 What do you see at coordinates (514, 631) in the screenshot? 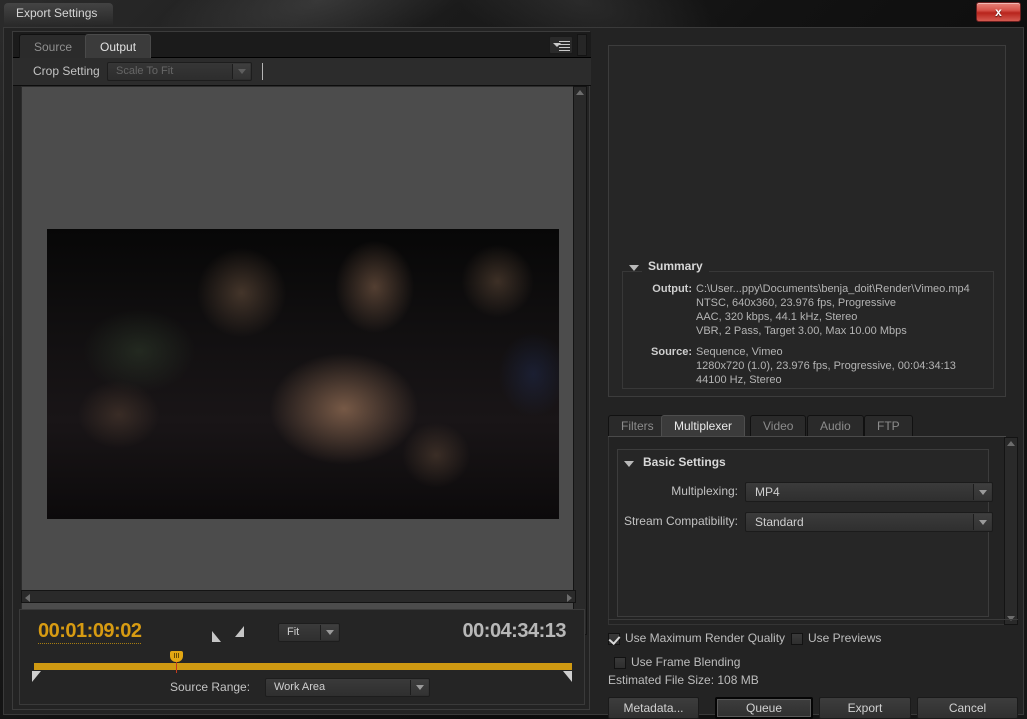
I see `total-duration-timecode: 00:04:34:13` at bounding box center [514, 631].